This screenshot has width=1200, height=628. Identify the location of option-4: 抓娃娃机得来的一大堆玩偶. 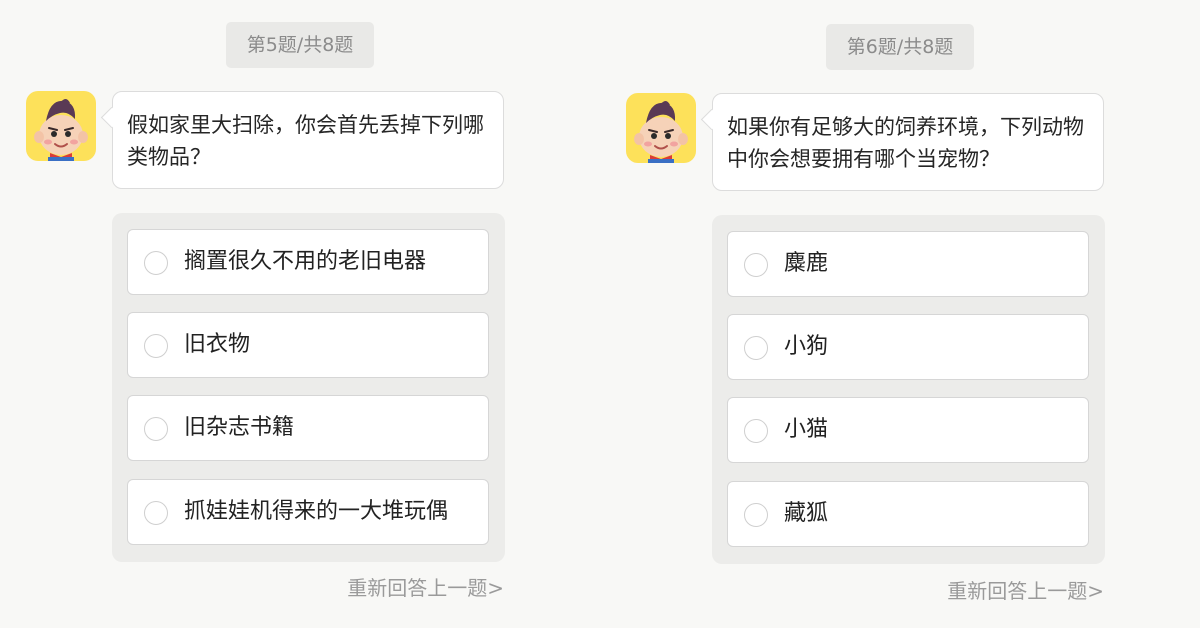
(308, 512).